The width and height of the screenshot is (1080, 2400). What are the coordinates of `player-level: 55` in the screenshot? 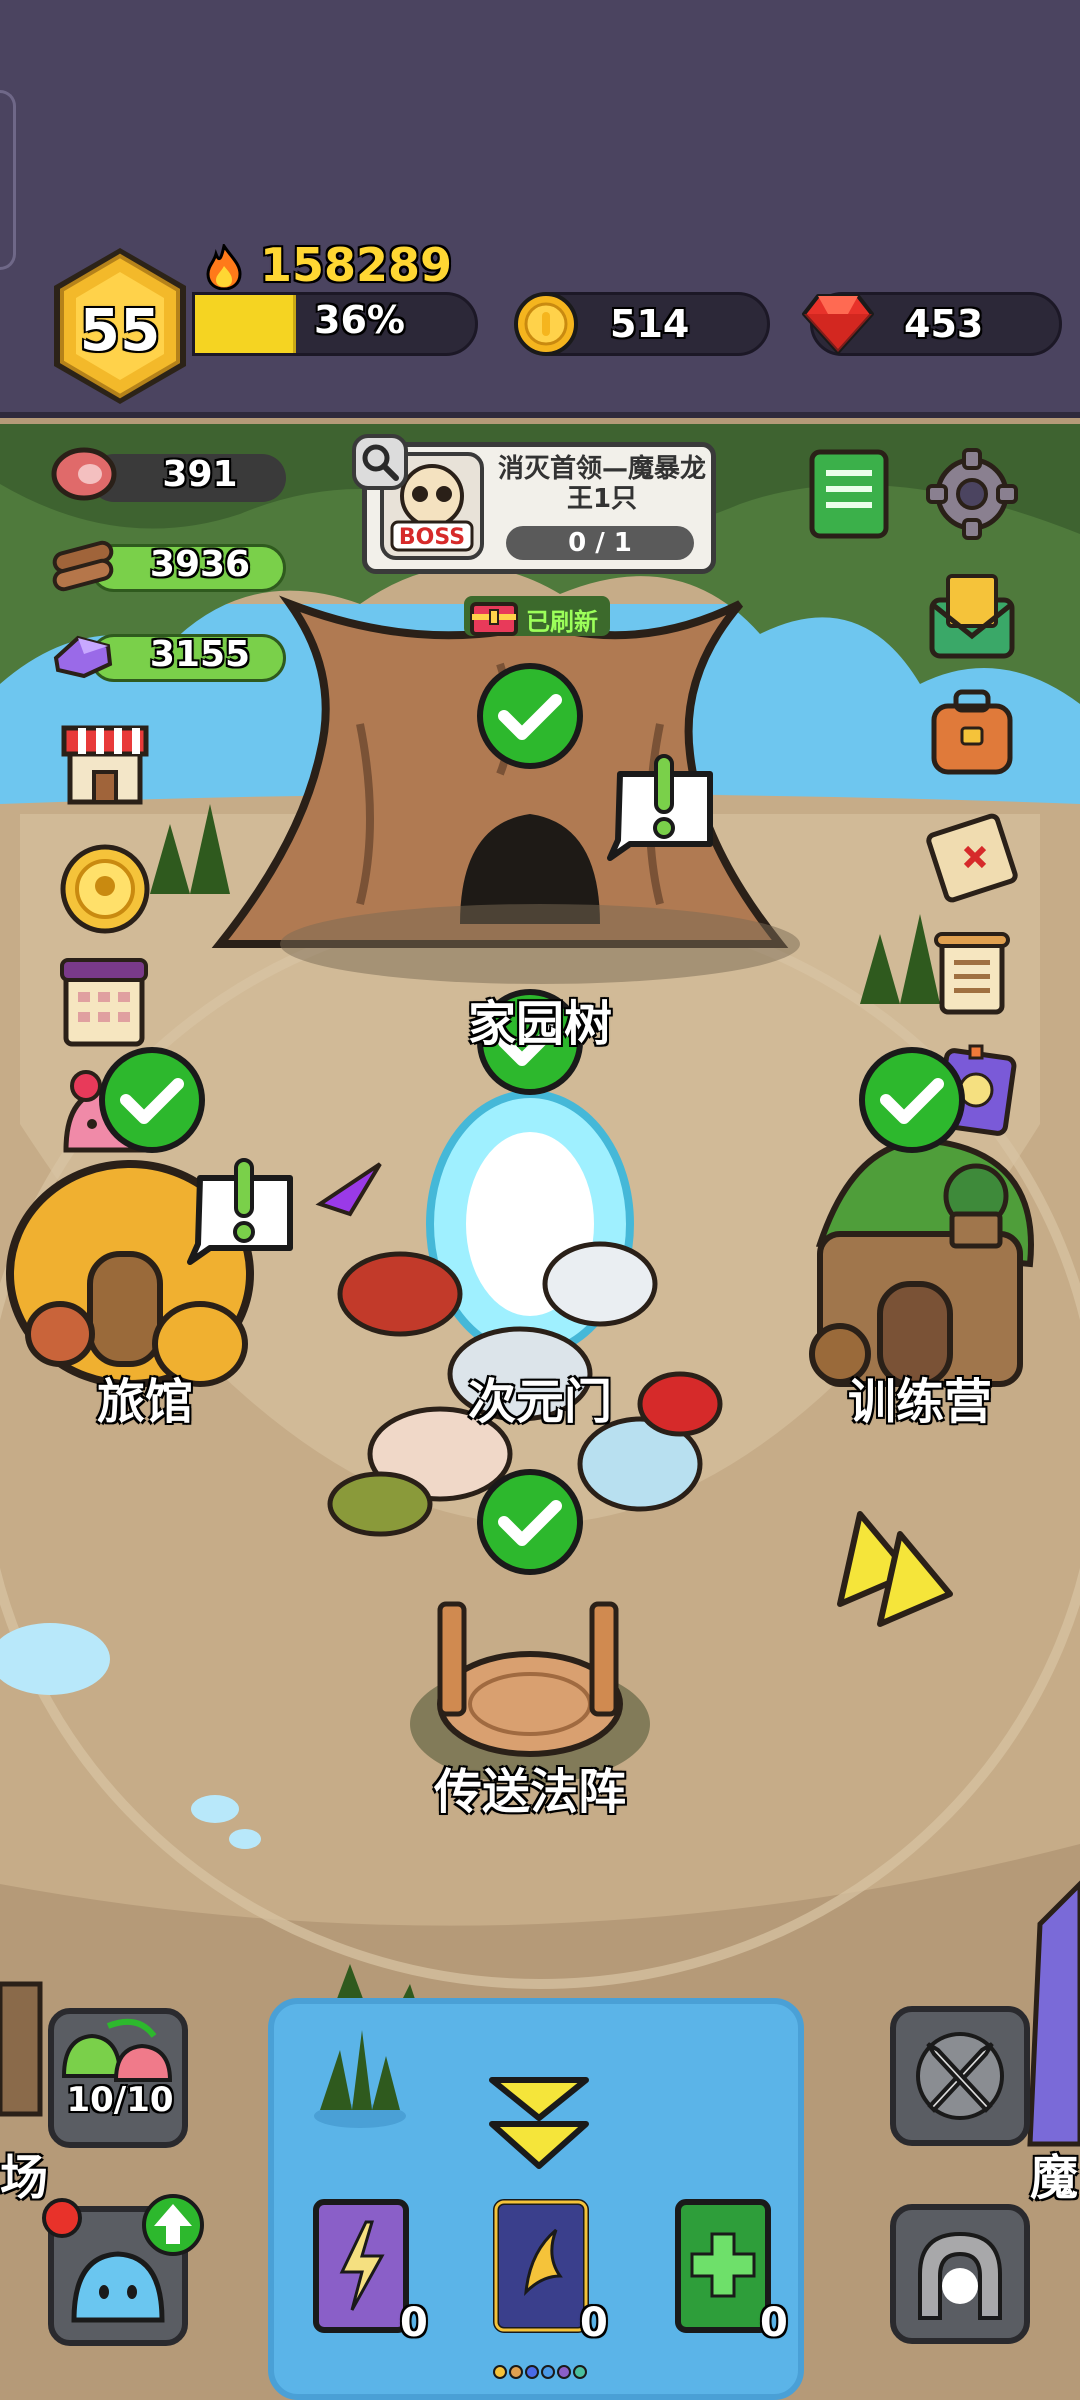 It's located at (120, 330).